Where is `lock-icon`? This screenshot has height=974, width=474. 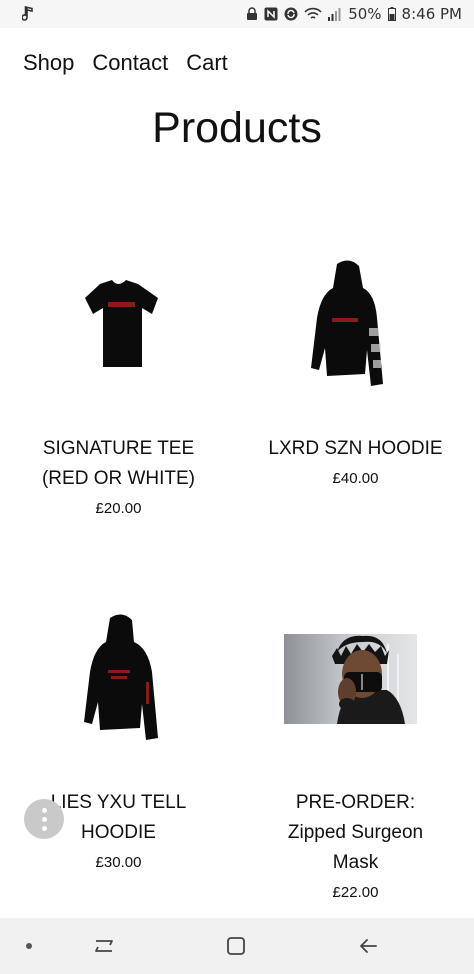
lock-icon is located at coordinates (252, 14).